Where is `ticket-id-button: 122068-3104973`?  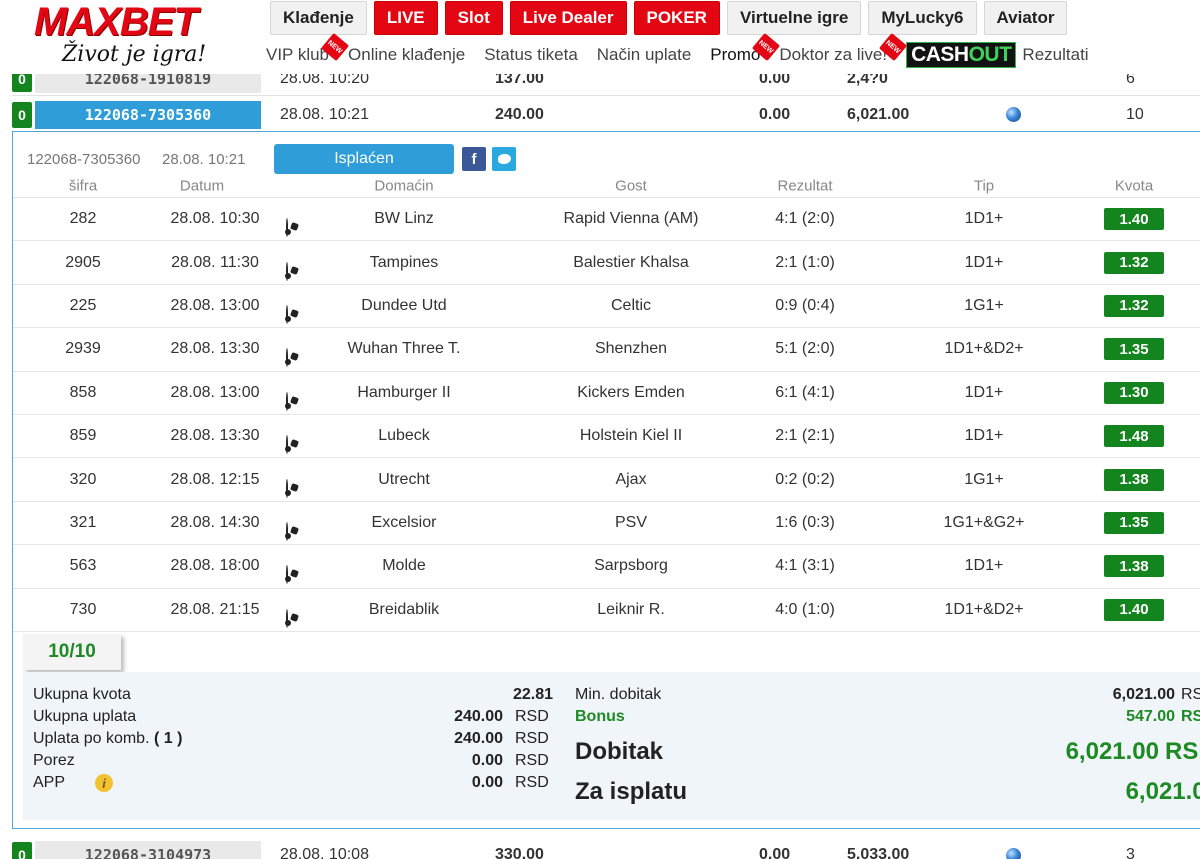 ticket-id-button: 122068-3104973 is located at coordinates (148, 850).